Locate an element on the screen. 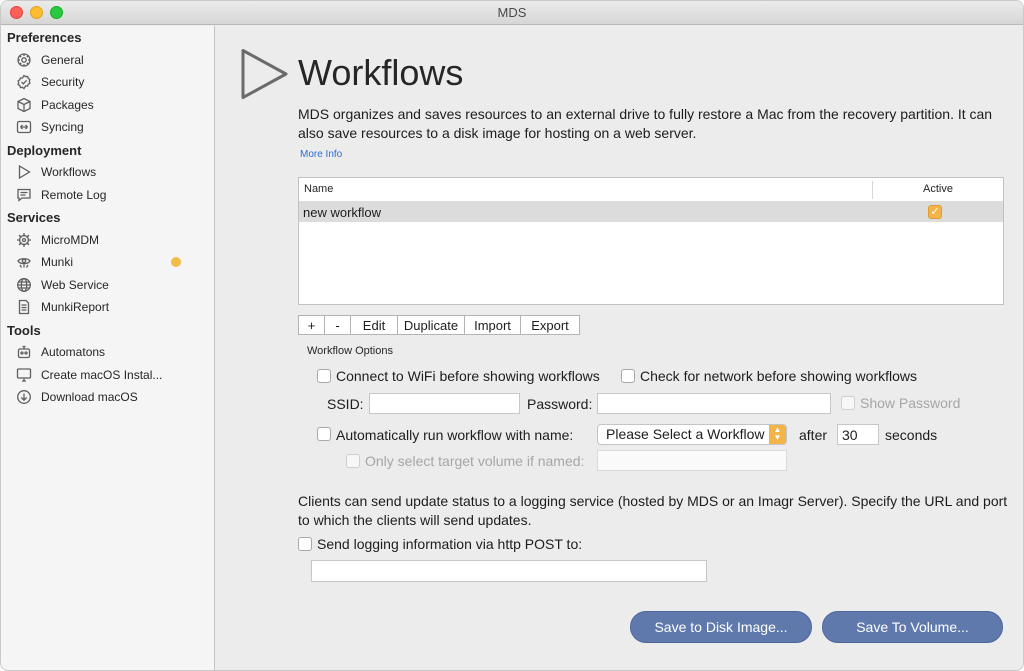  more-info-link: More Info is located at coordinates (321, 154).